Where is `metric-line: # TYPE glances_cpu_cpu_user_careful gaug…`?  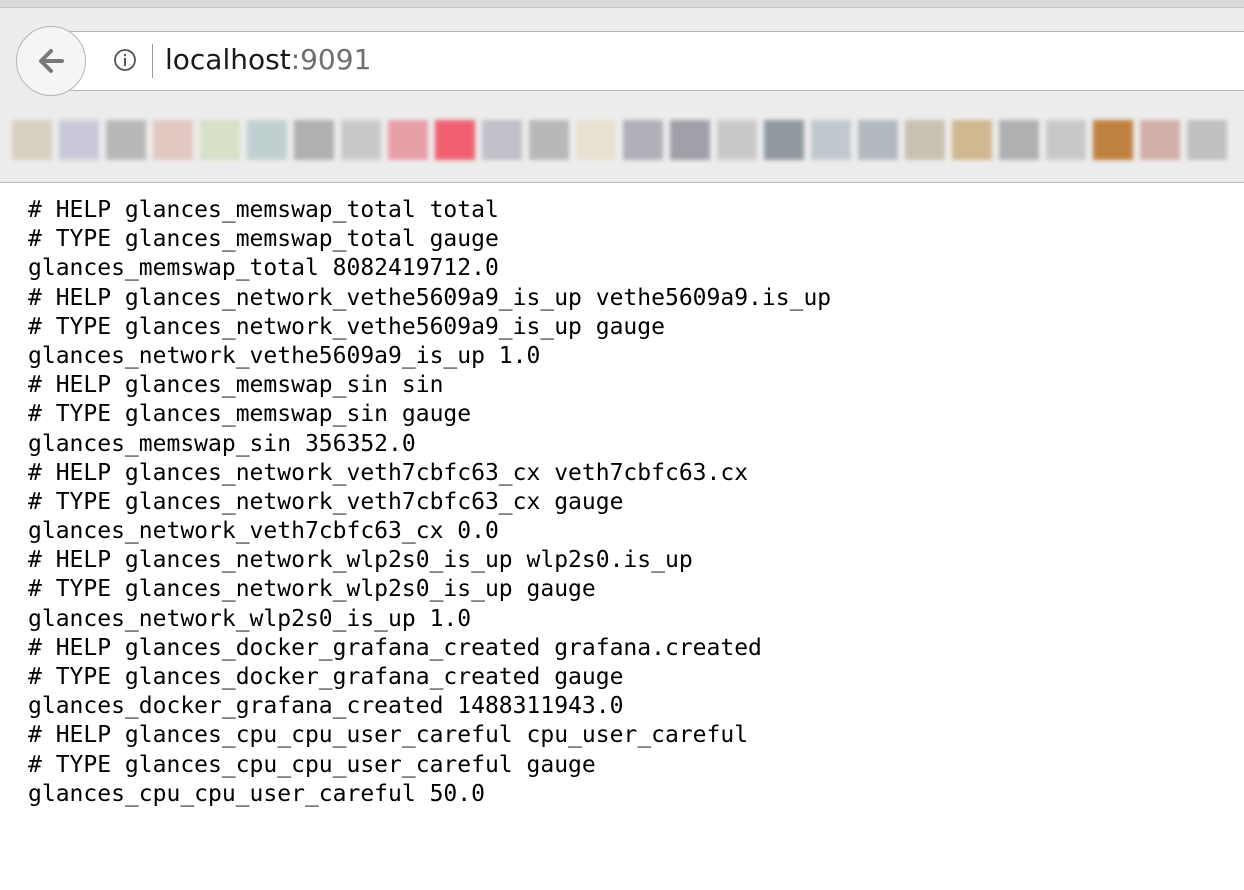
metric-line: # TYPE glances_cpu_cpu_user_careful gaug… is located at coordinates (312, 764).